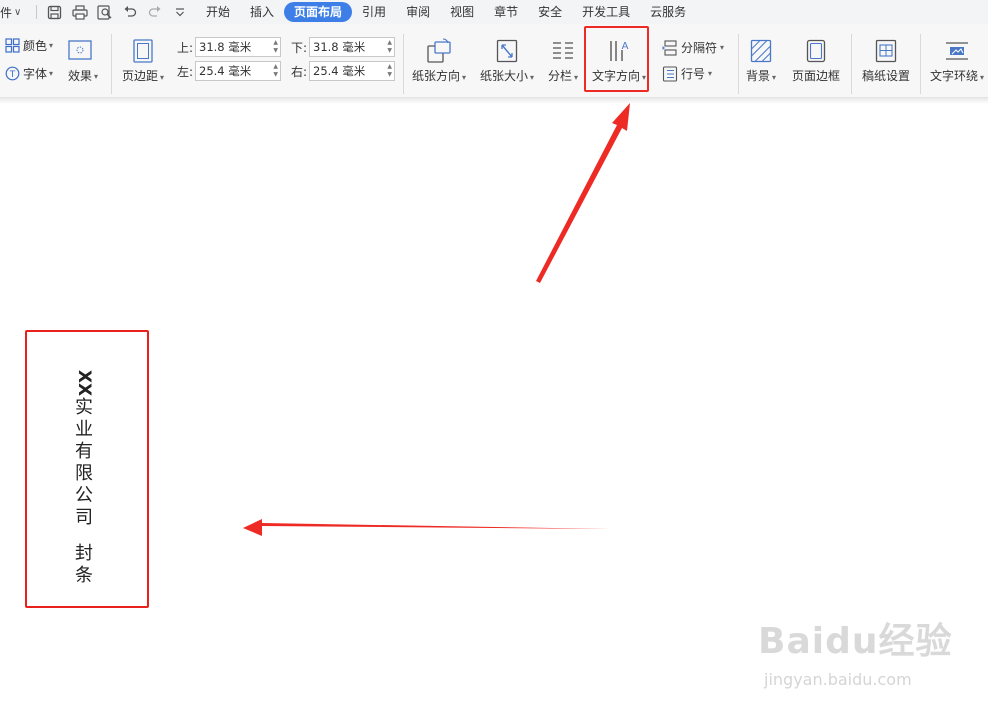  What do you see at coordinates (427, 527) in the screenshot?
I see `arrow-left-to-seal-text` at bounding box center [427, 527].